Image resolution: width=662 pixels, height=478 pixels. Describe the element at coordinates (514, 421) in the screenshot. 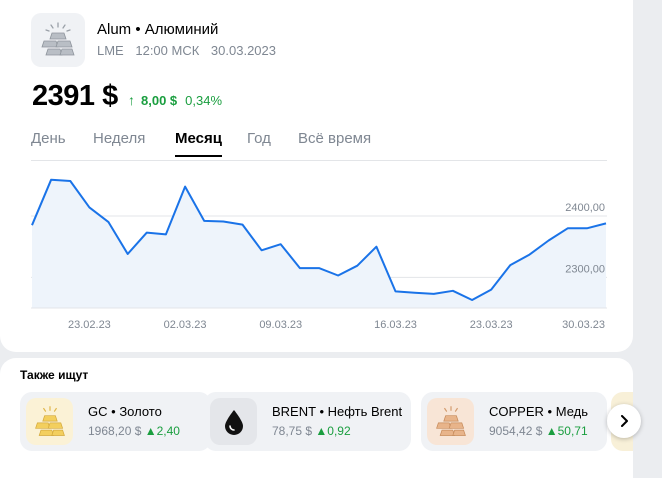

I see `suggestion-copper: COPPER • Медь 9054,42 $ ▲50,71` at that location.